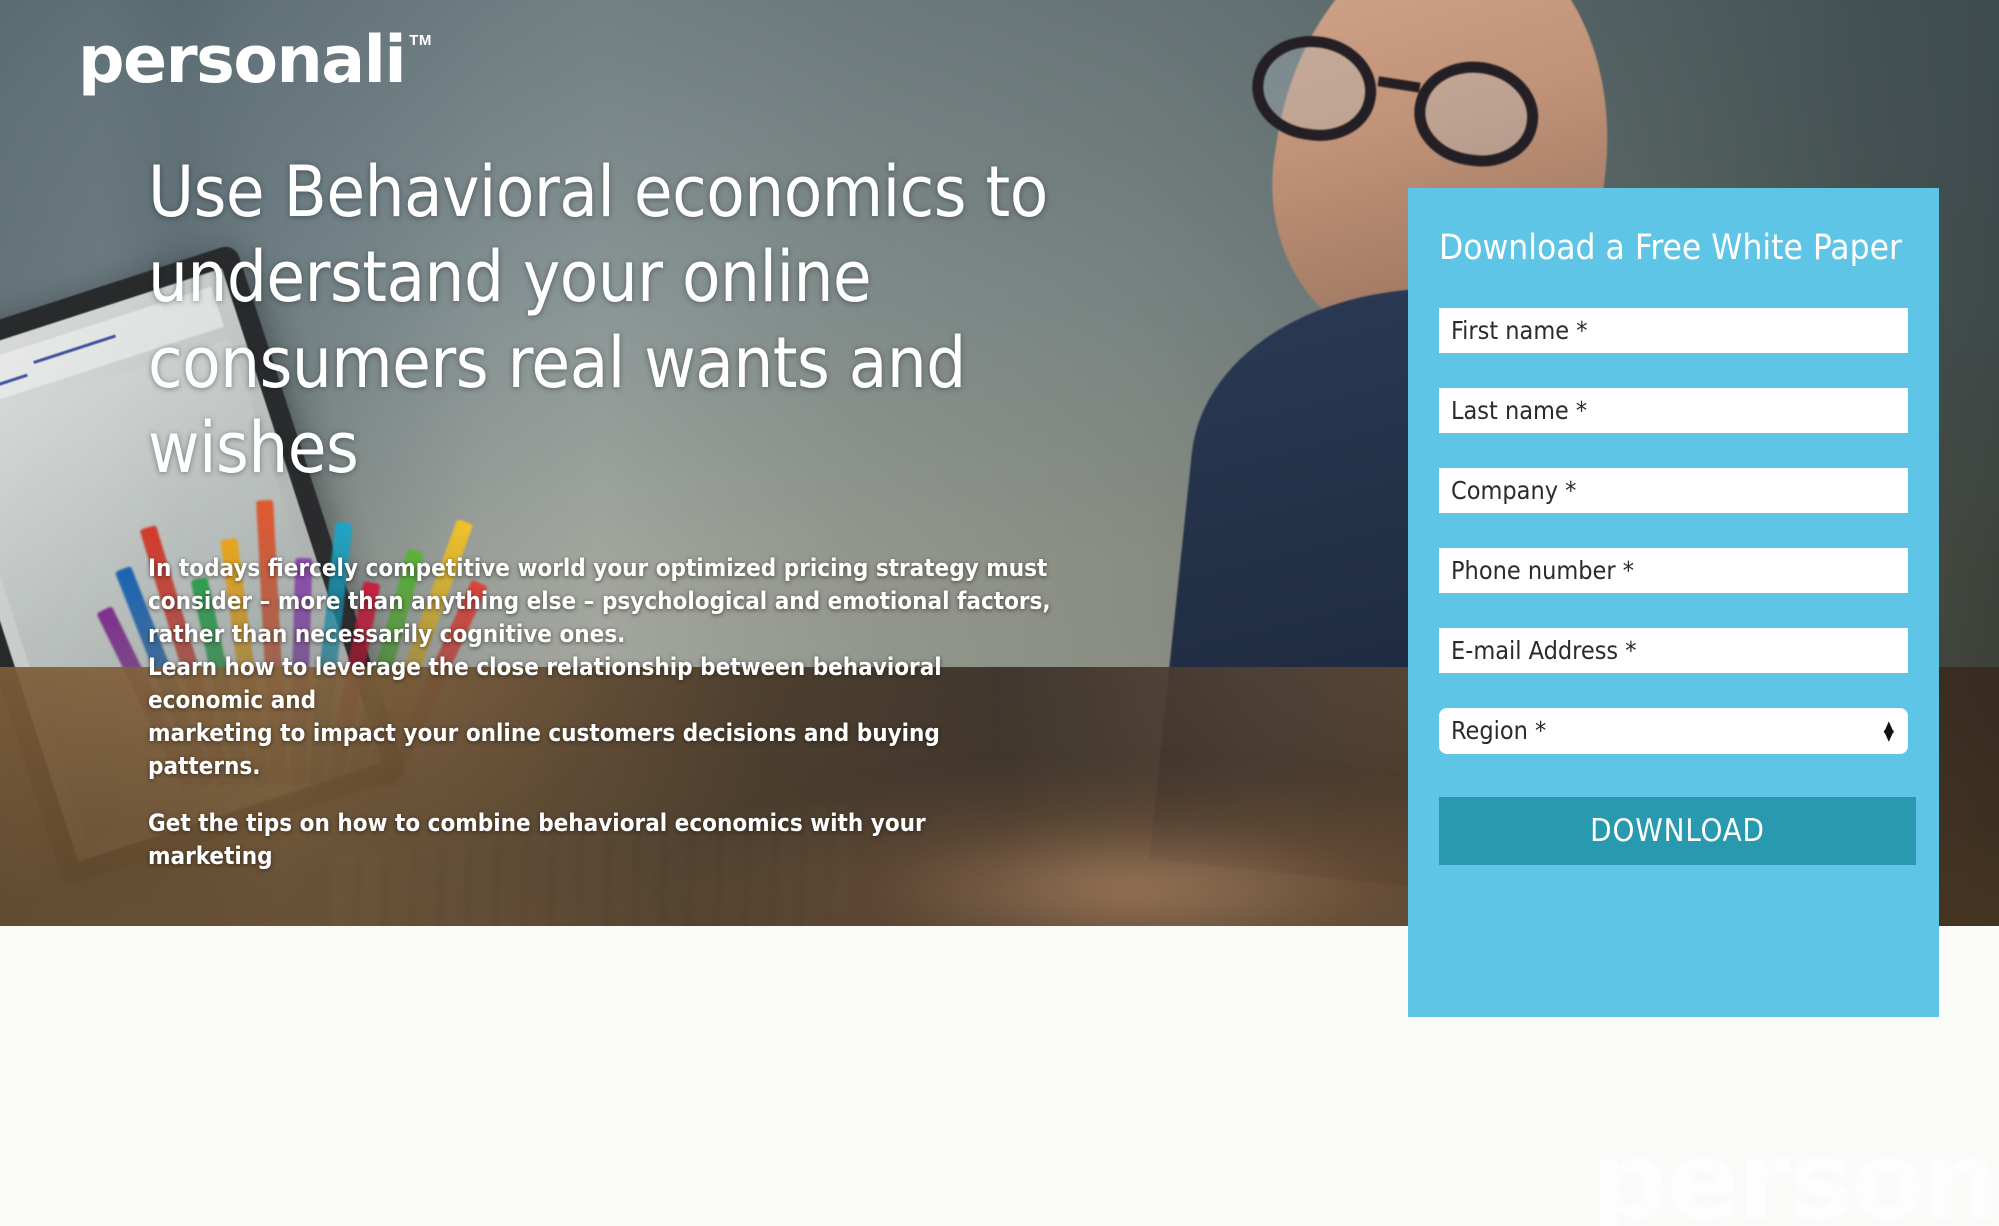 This screenshot has height=1226, width=1999. Describe the element at coordinates (1673, 490) in the screenshot. I see `company-input: Company *` at that location.